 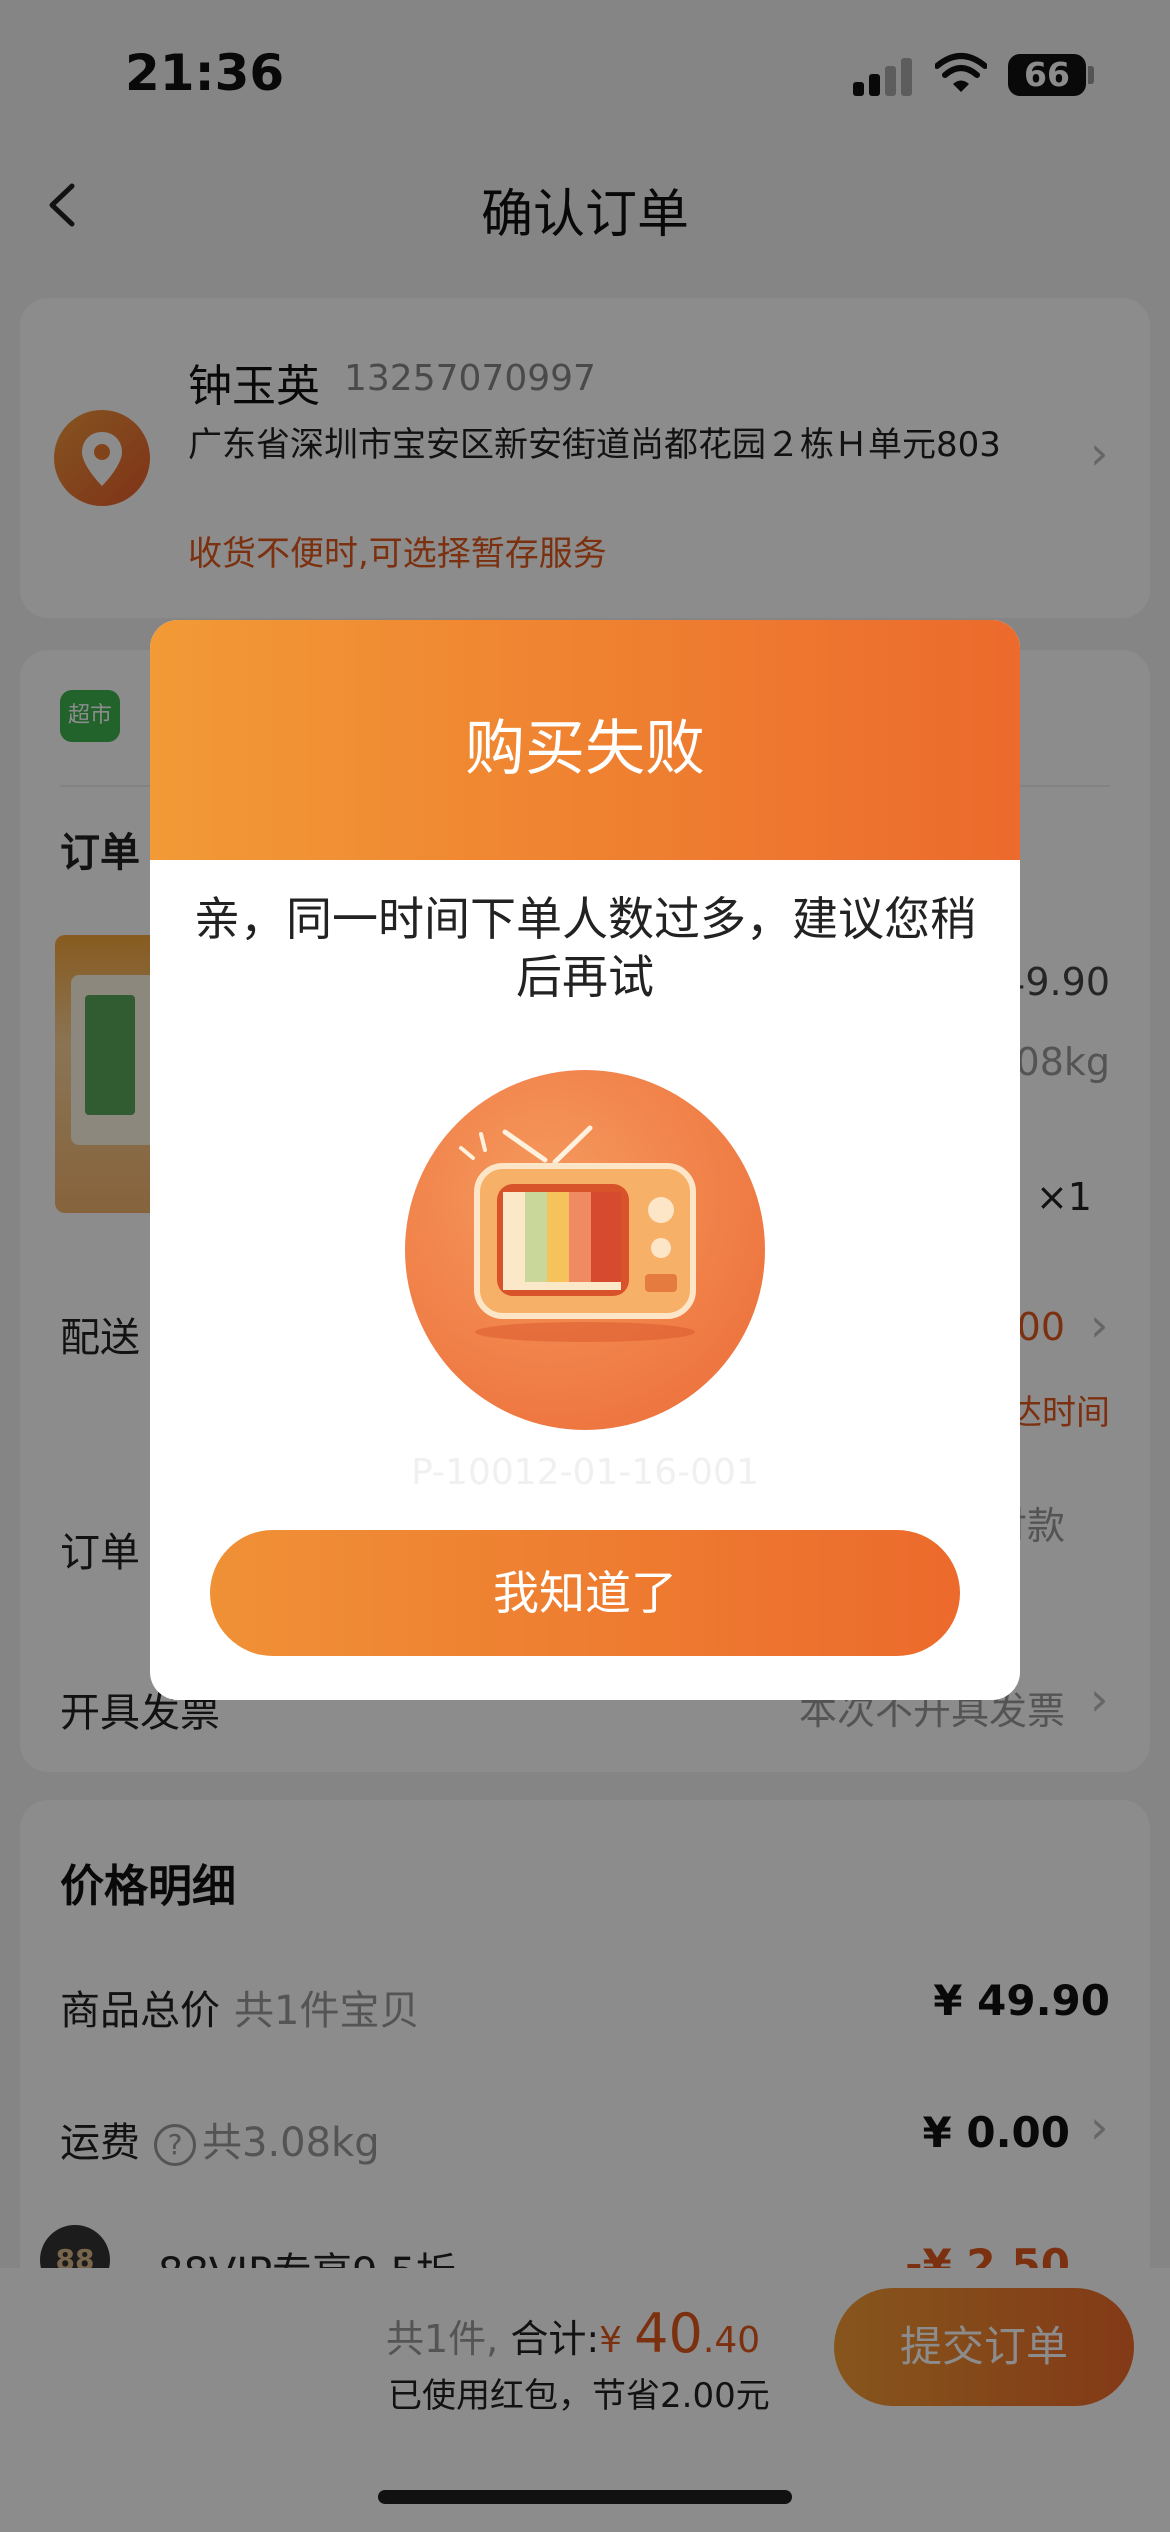 I want to click on home-indicator, so click(x=585, y=2497).